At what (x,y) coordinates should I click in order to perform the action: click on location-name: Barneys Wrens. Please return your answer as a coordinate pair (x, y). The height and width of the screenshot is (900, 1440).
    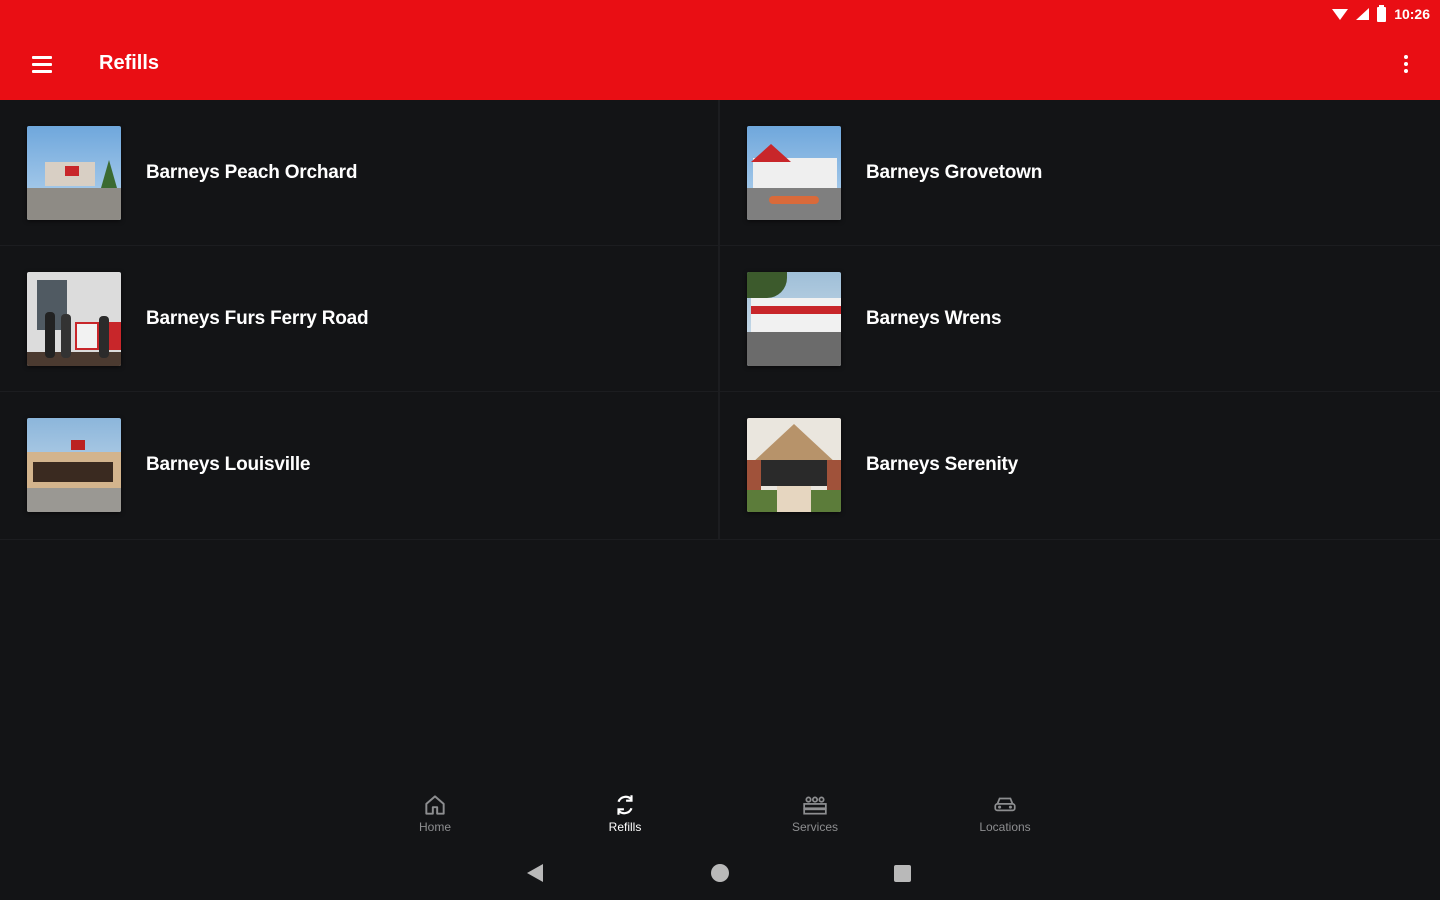
    Looking at the image, I should click on (934, 318).